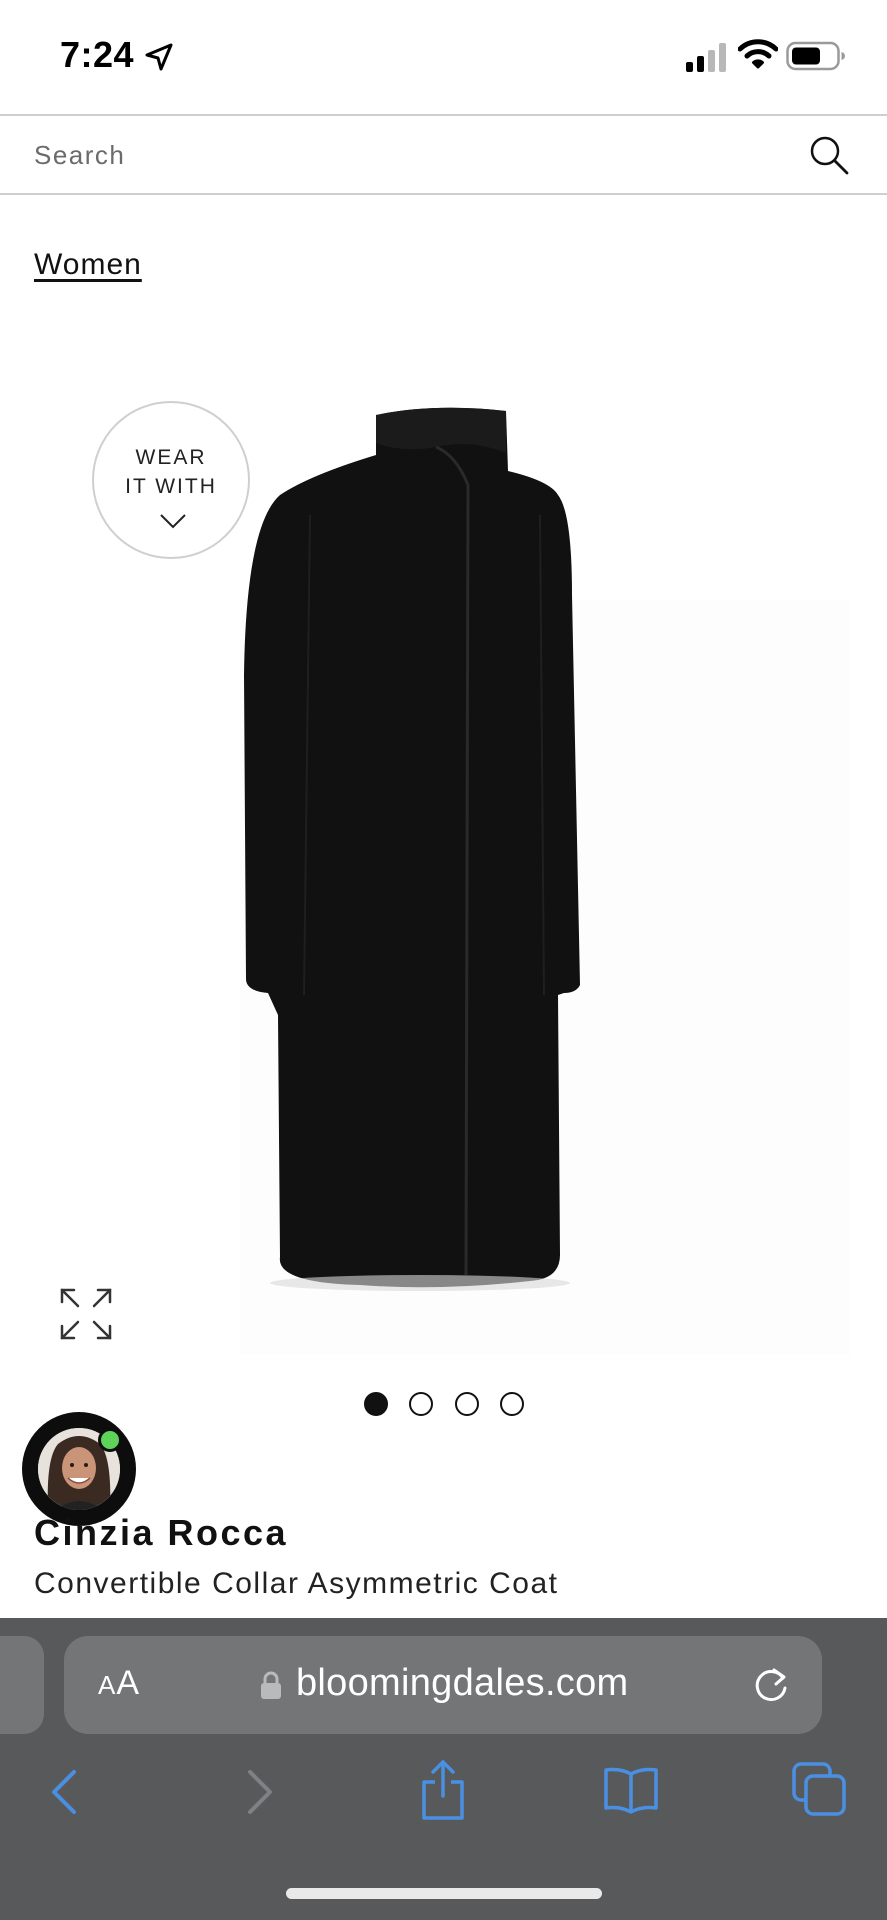 Image resolution: width=887 pixels, height=1920 pixels. What do you see at coordinates (88, 265) in the screenshot?
I see `breadcrumb-women: Women` at bounding box center [88, 265].